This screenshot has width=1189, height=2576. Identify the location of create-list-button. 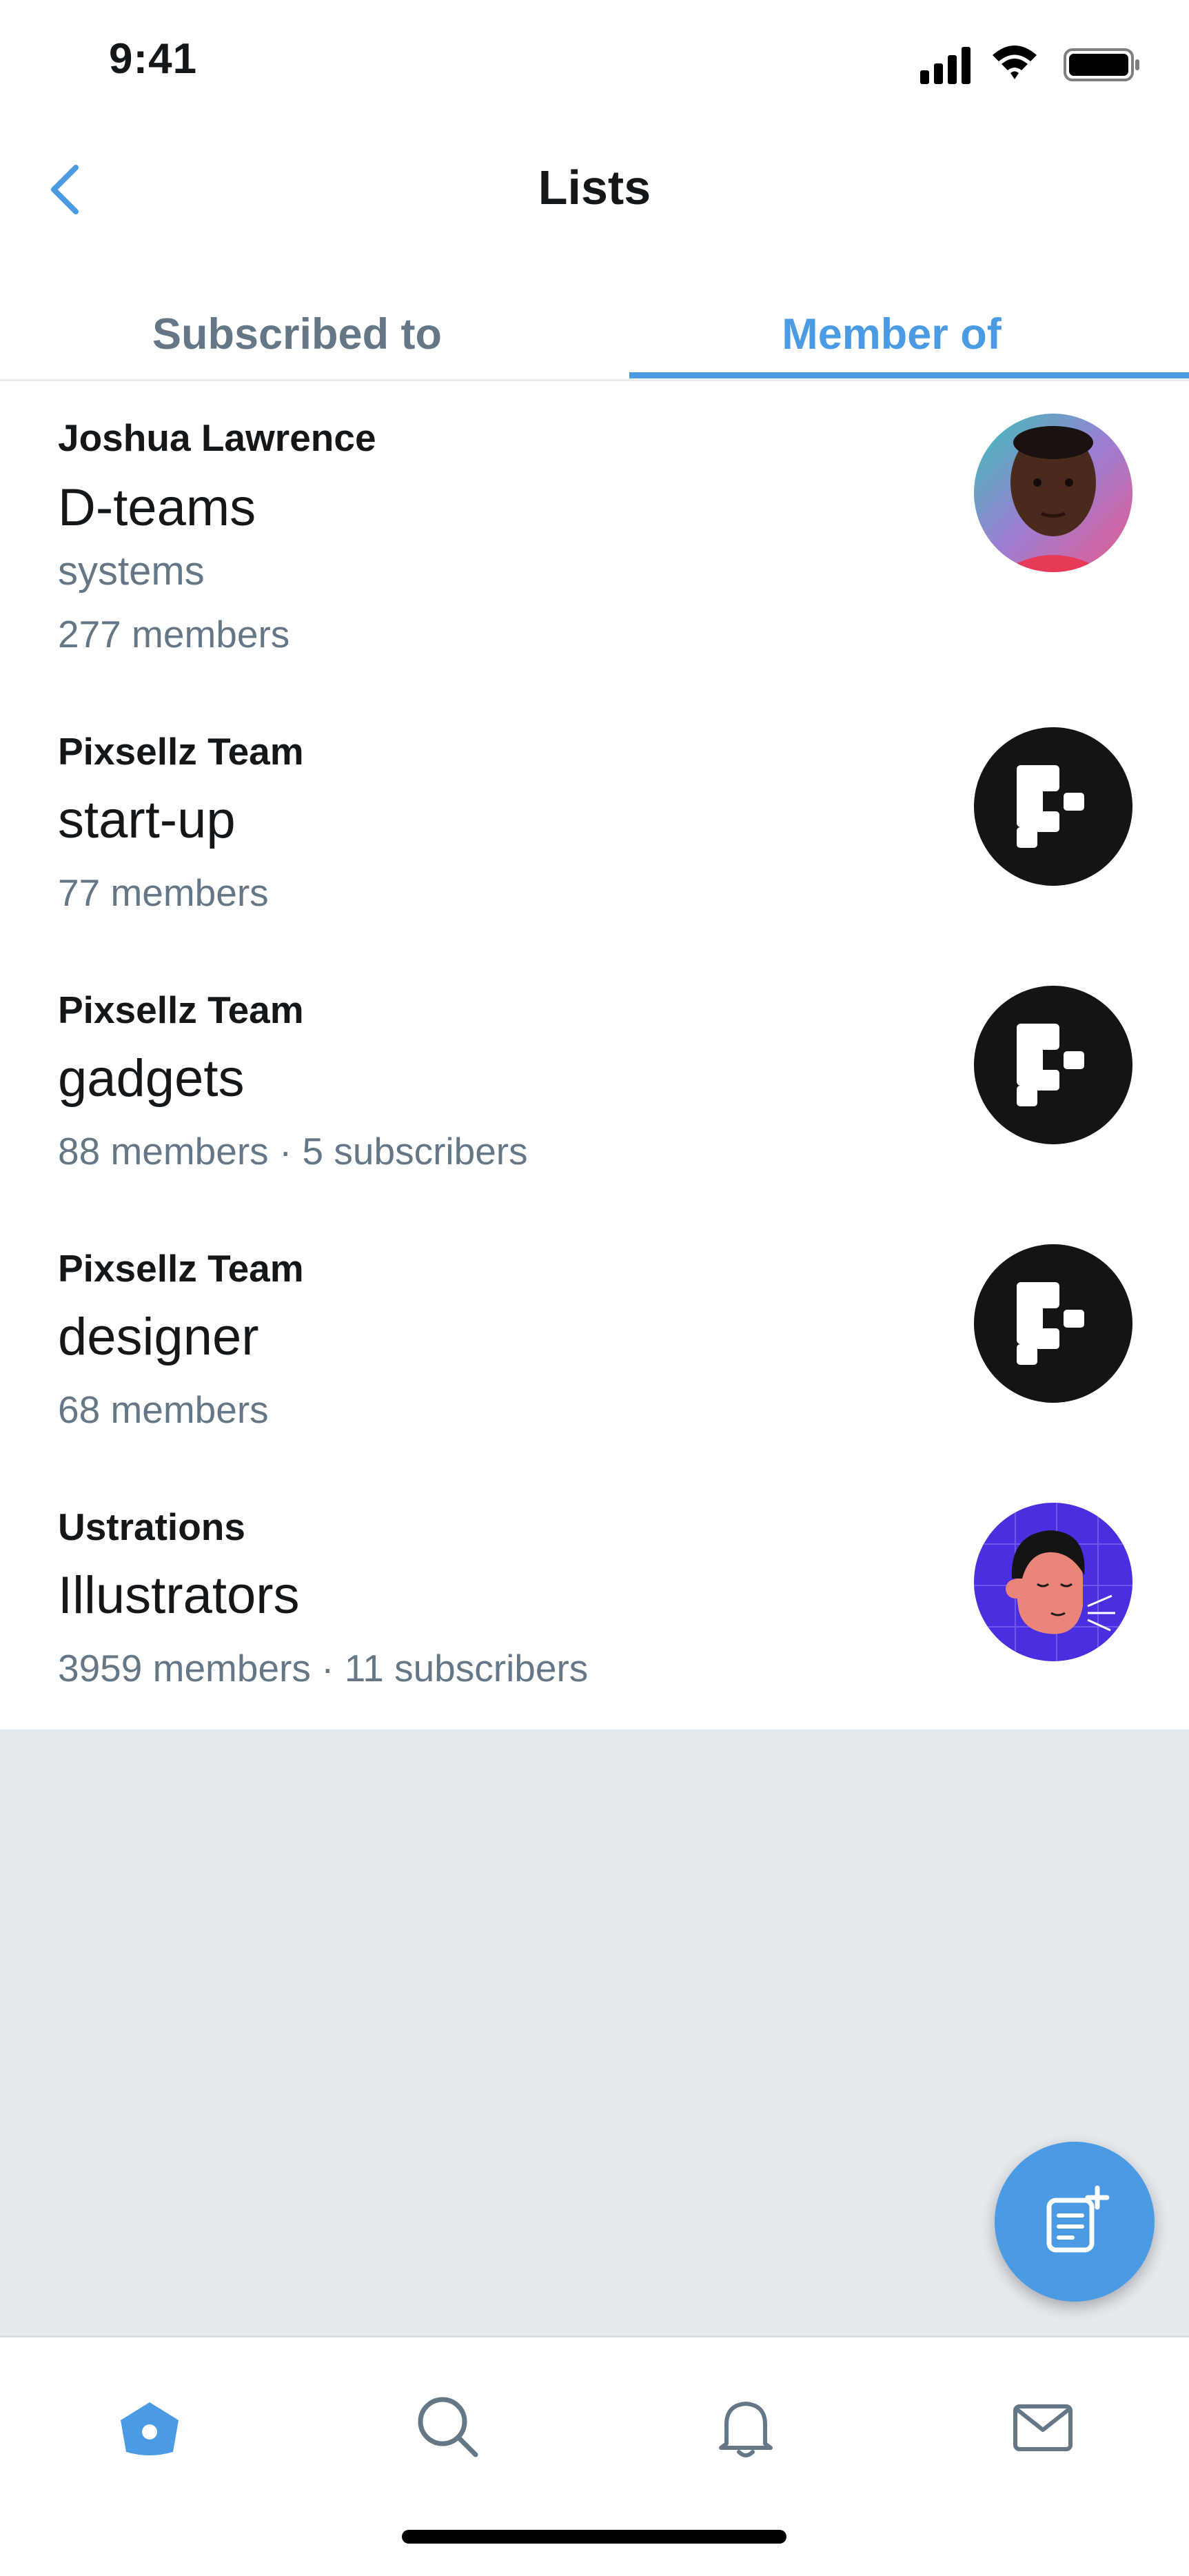
(1075, 2222).